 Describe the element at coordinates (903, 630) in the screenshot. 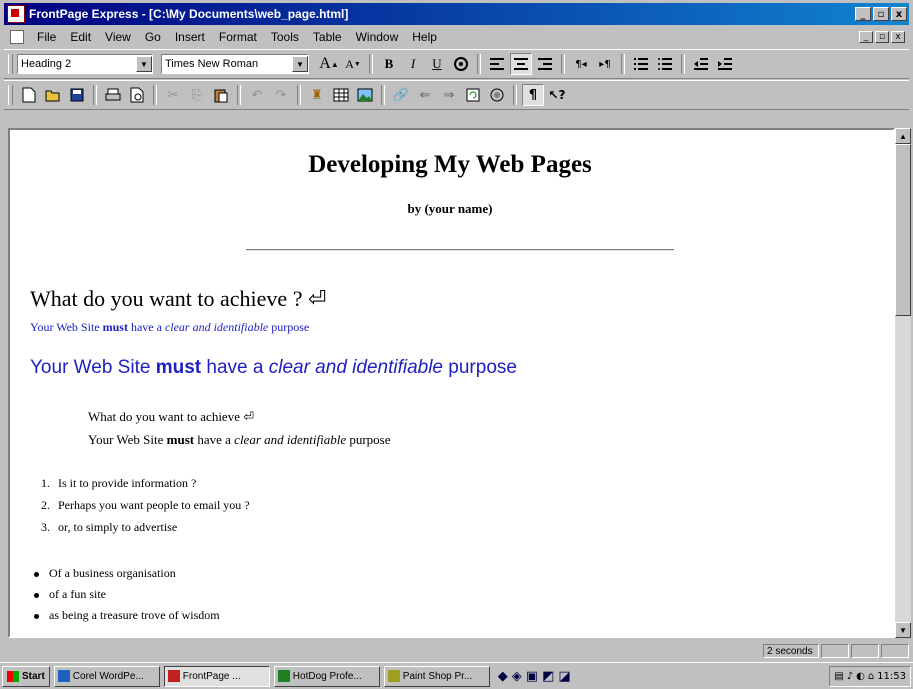

I see `scroll-down-icon: ▼` at that location.